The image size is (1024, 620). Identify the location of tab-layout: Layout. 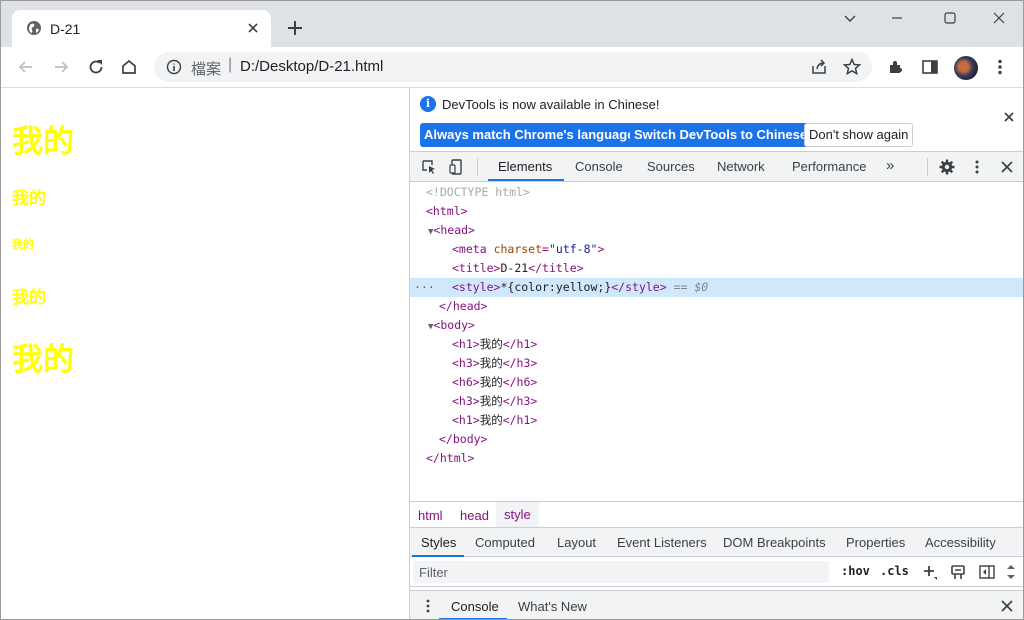
(576, 542).